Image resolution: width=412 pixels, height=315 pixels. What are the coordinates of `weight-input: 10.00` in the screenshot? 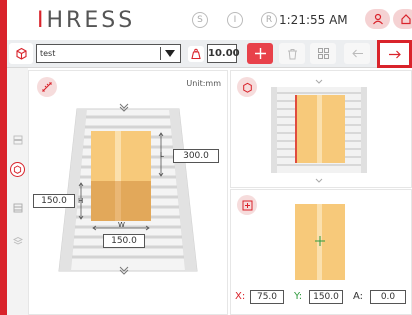 It's located at (223, 53).